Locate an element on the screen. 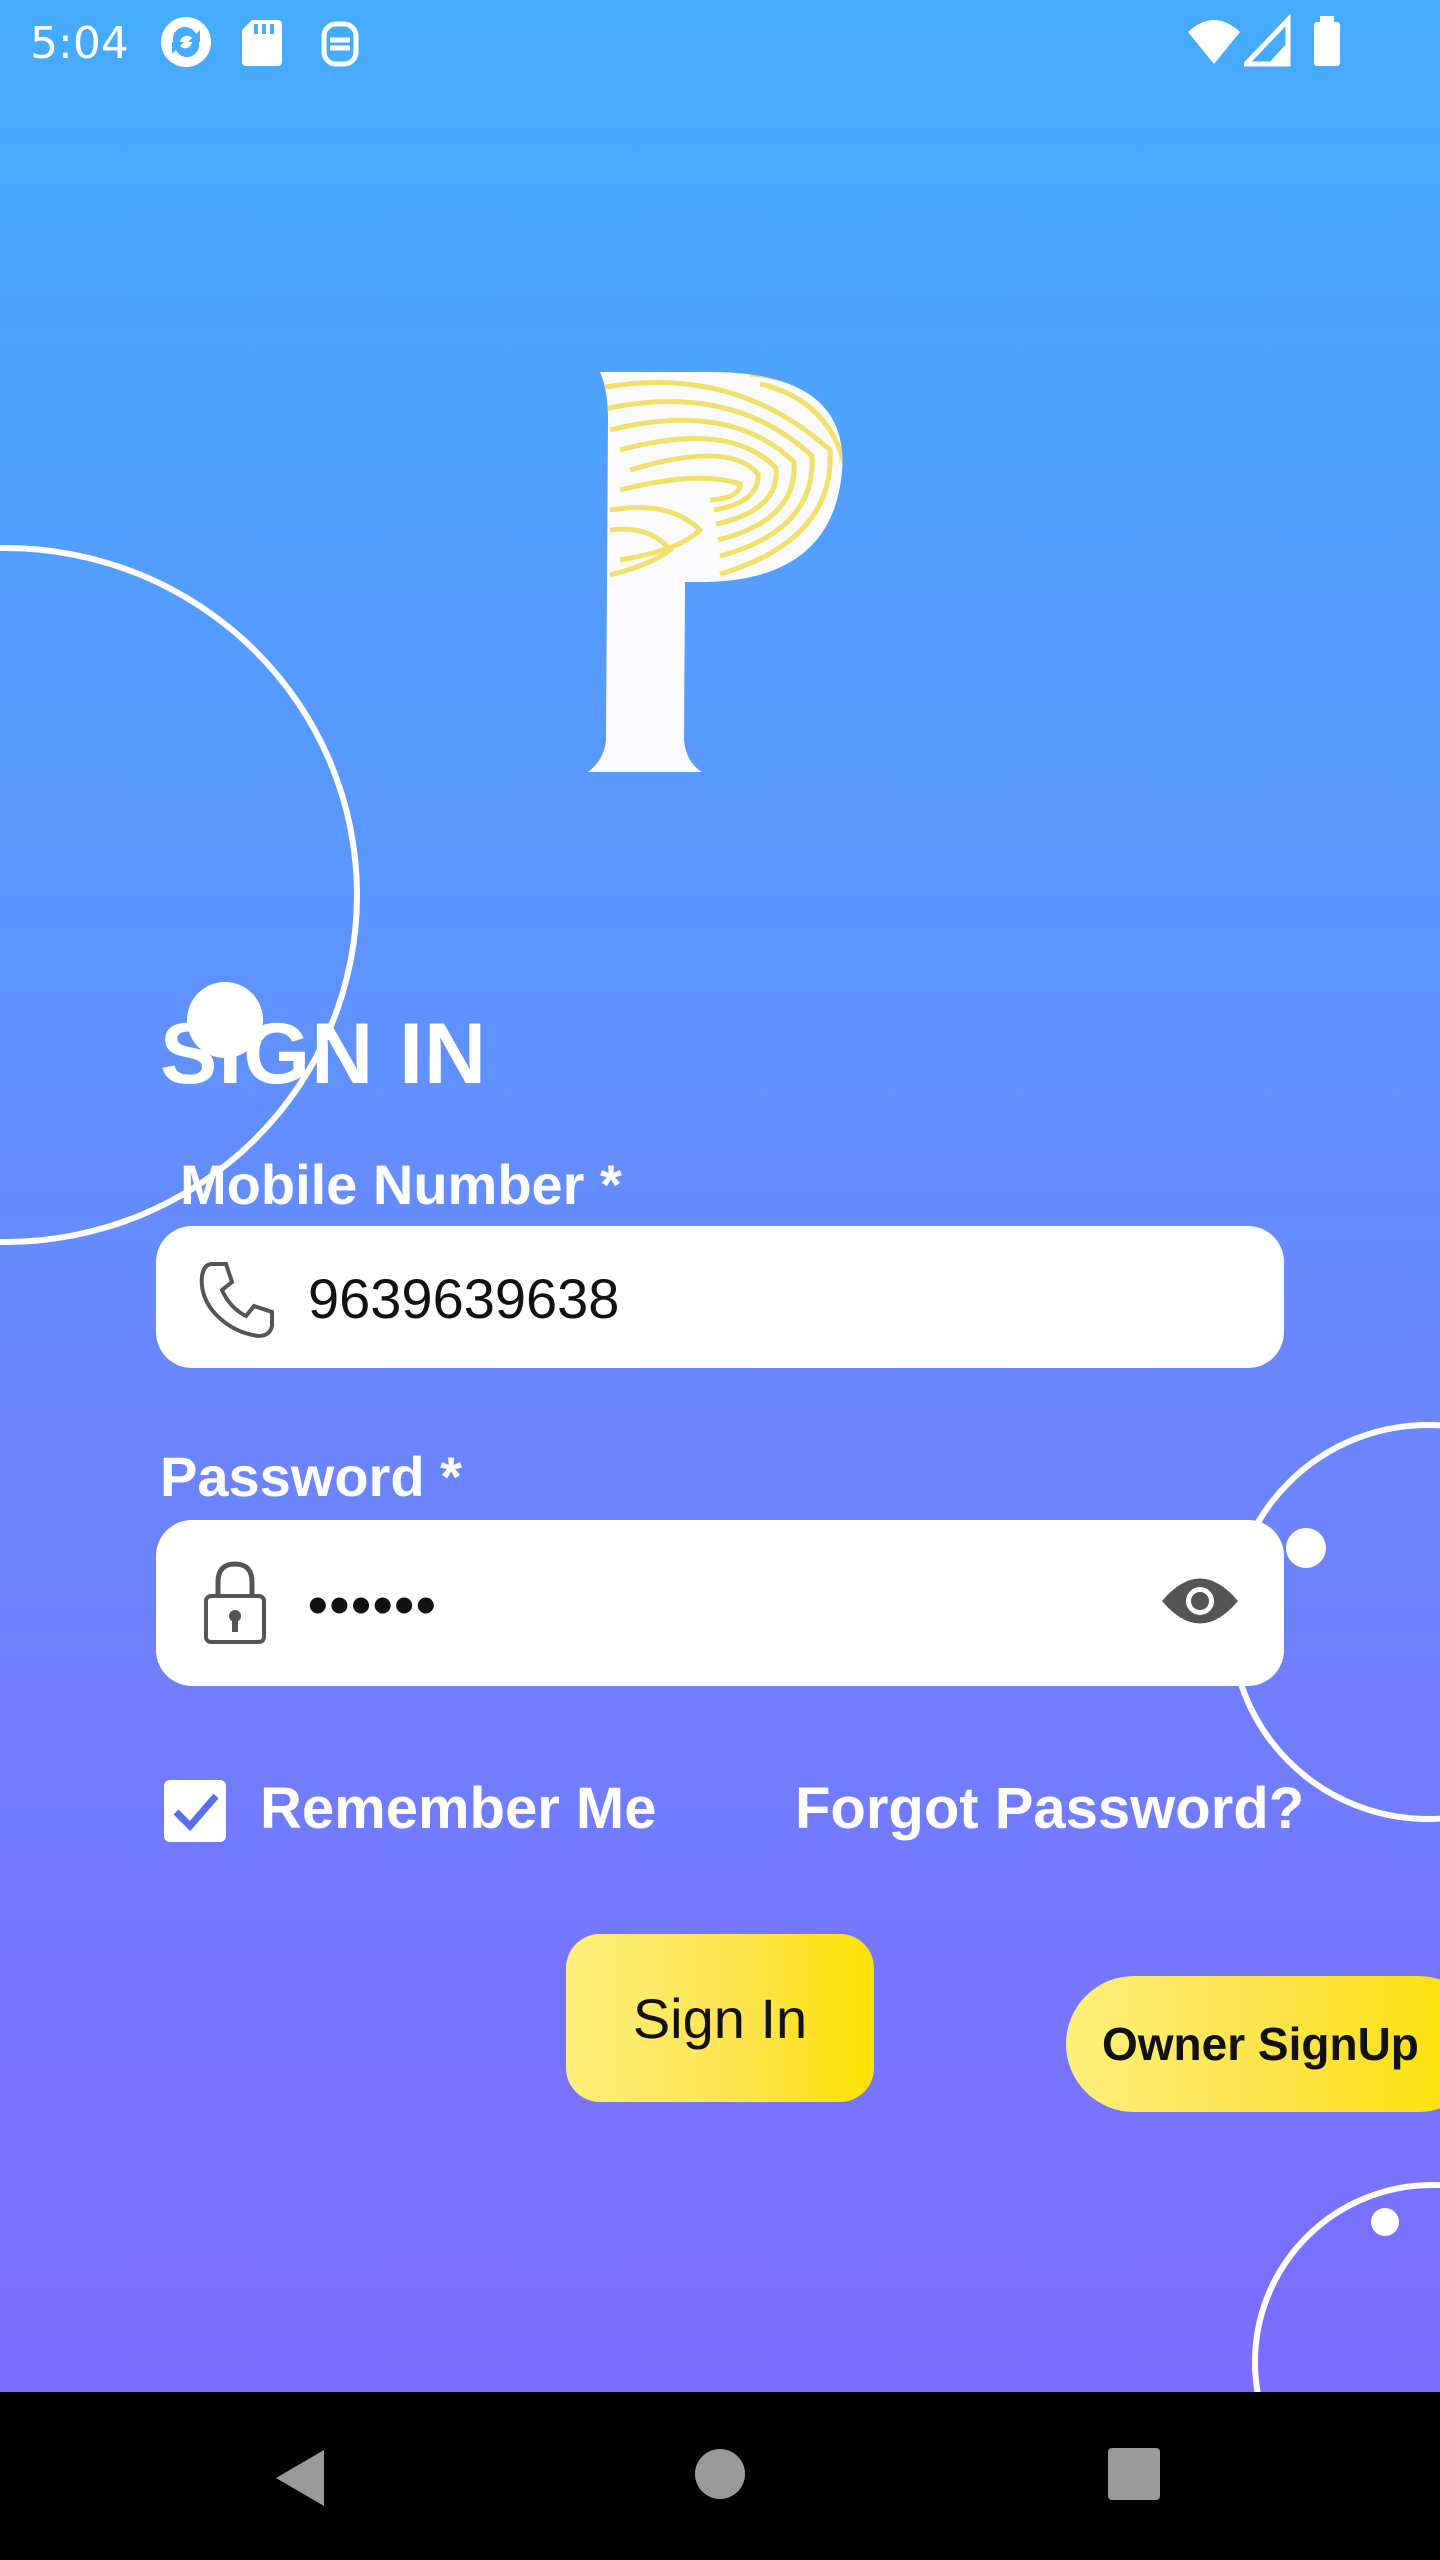  mobile-number-input: 9639639638 is located at coordinates (463, 1298).